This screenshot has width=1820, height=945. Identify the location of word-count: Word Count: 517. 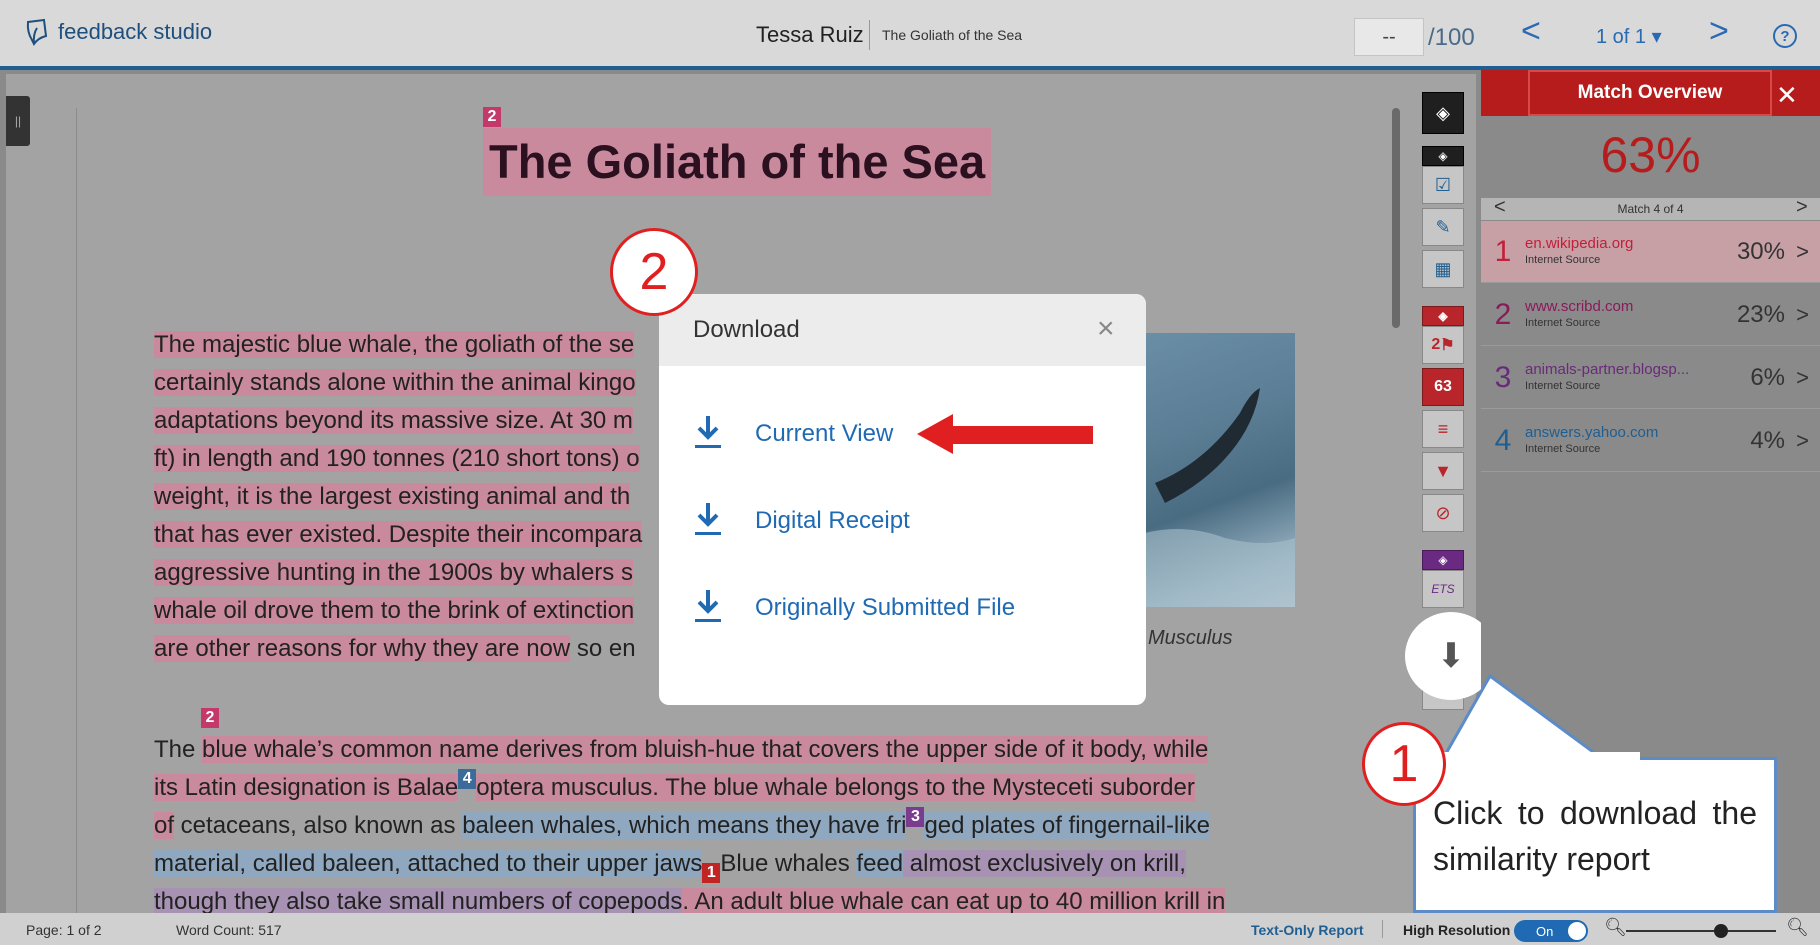
(229, 930).